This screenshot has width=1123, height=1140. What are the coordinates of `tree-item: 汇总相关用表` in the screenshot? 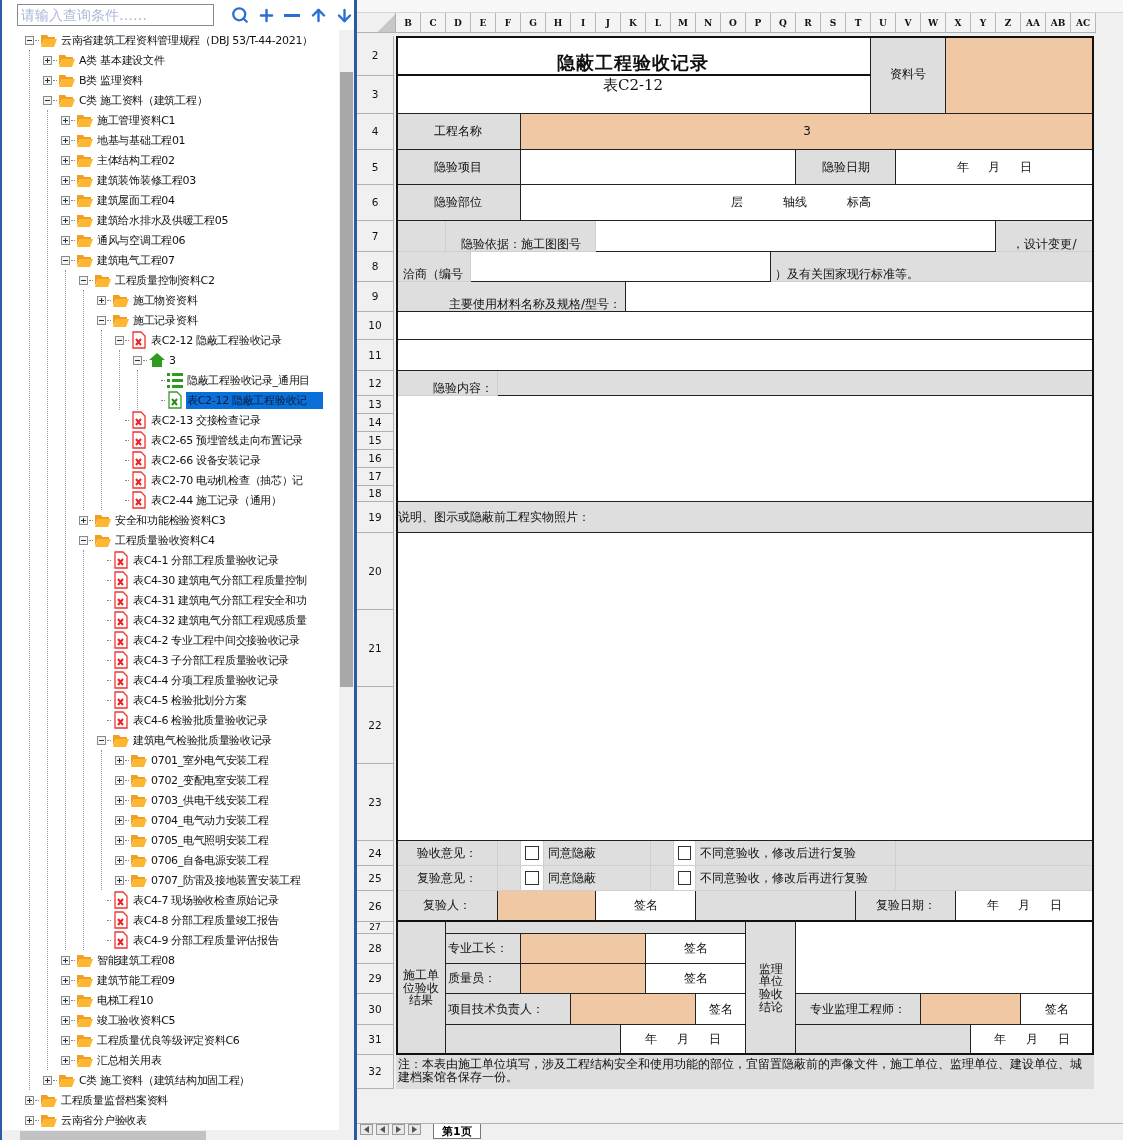 It's located at (129, 1060).